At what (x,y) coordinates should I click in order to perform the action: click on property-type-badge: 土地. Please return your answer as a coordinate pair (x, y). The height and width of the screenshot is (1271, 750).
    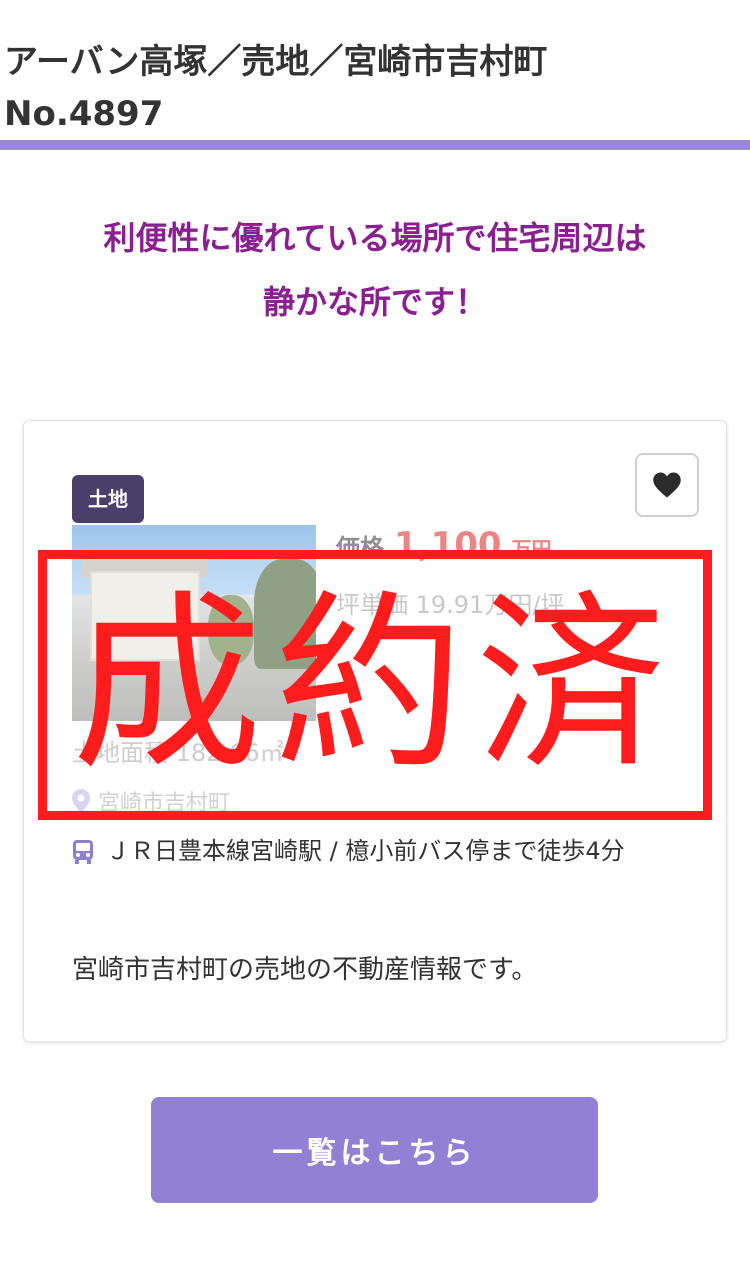
    Looking at the image, I should click on (108, 499).